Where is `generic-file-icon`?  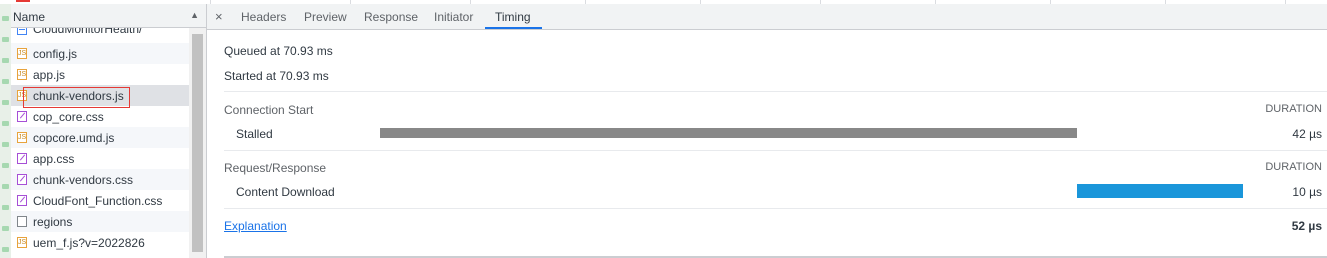 generic-file-icon is located at coordinates (22, 221).